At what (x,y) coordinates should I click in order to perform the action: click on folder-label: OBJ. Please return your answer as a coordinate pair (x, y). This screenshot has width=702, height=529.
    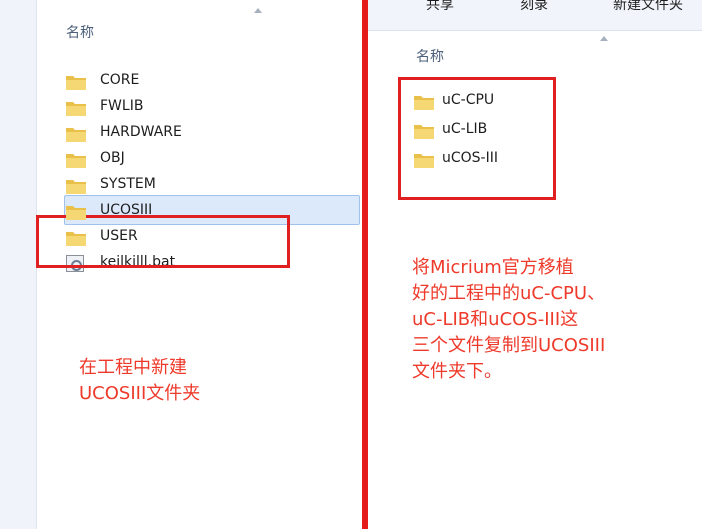
    Looking at the image, I should click on (112, 158).